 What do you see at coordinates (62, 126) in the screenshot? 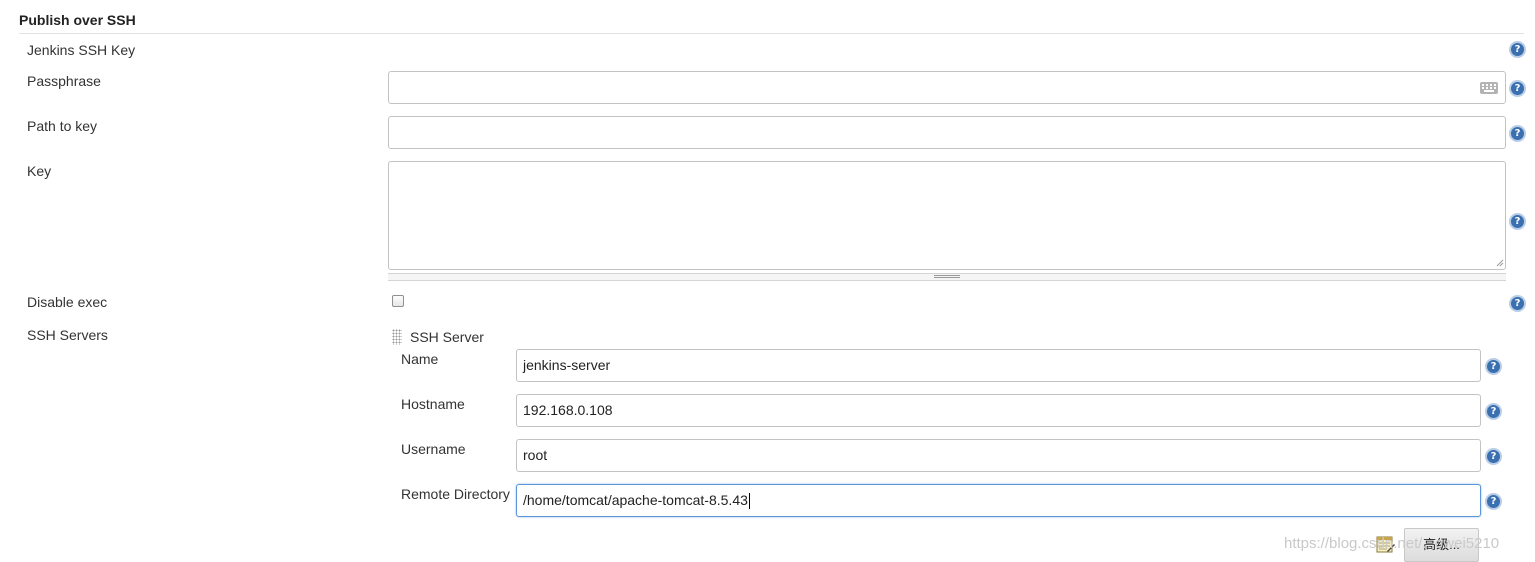
I see `path-to-key-label: Path to key` at bounding box center [62, 126].